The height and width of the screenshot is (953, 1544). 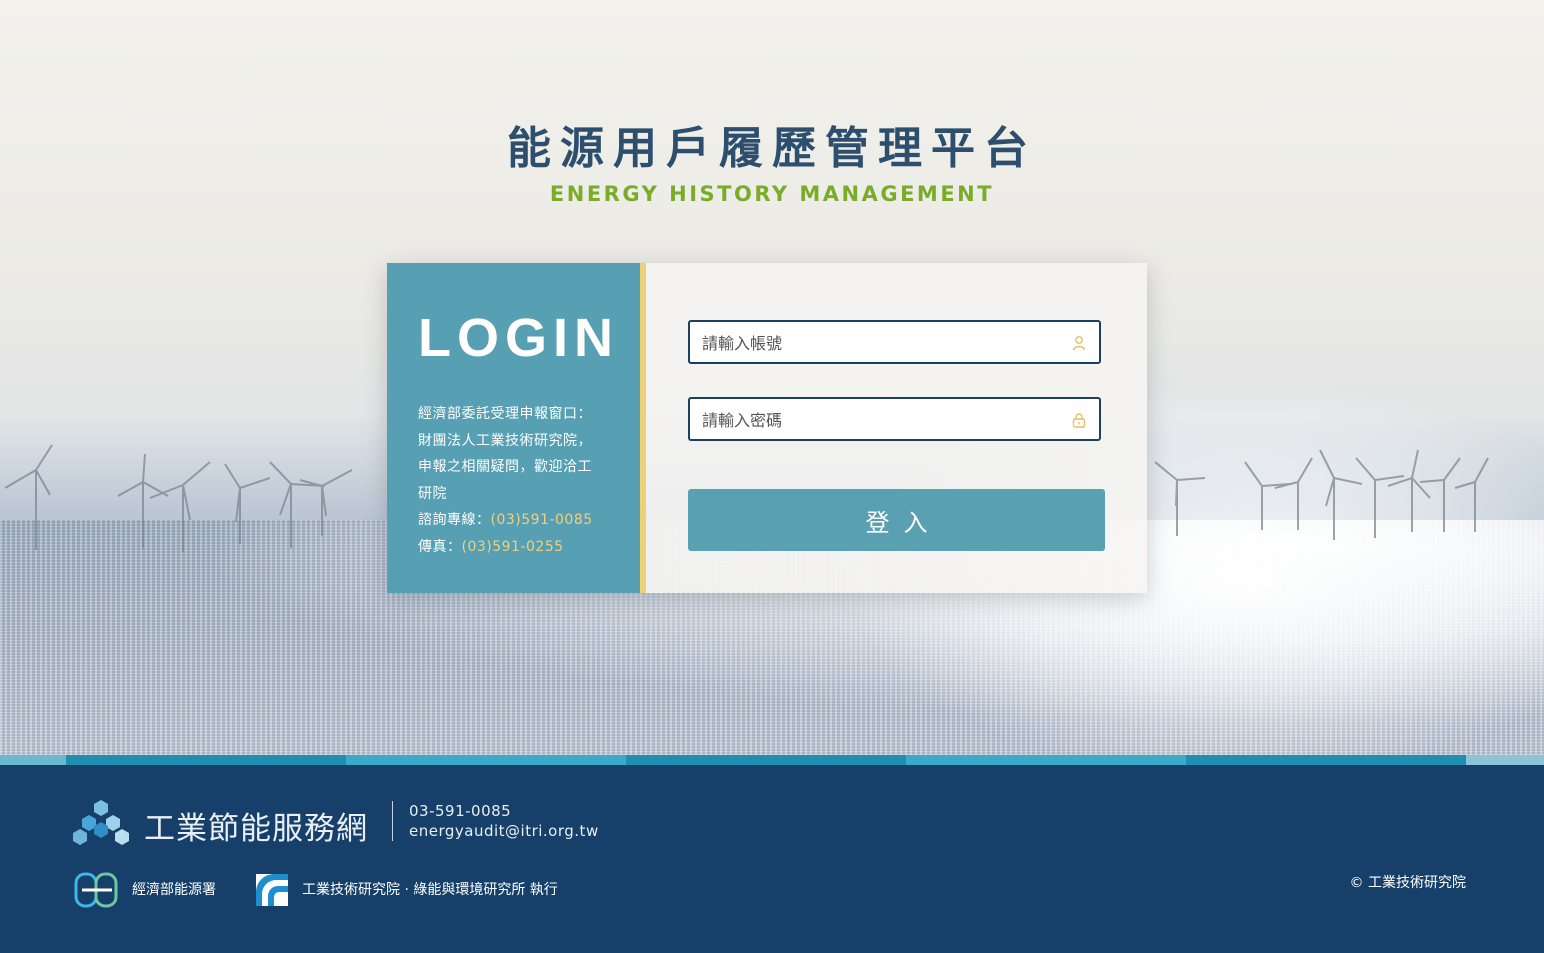 What do you see at coordinates (1407, 883) in the screenshot?
I see `copyright: © 工業技術研究院` at bounding box center [1407, 883].